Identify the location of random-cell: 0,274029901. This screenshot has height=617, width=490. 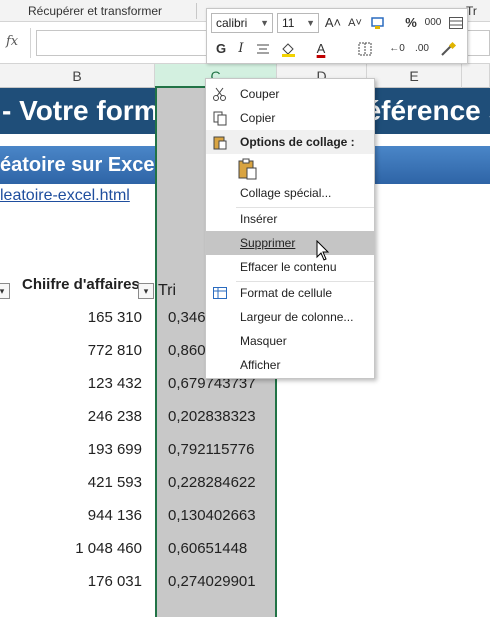
(212, 581).